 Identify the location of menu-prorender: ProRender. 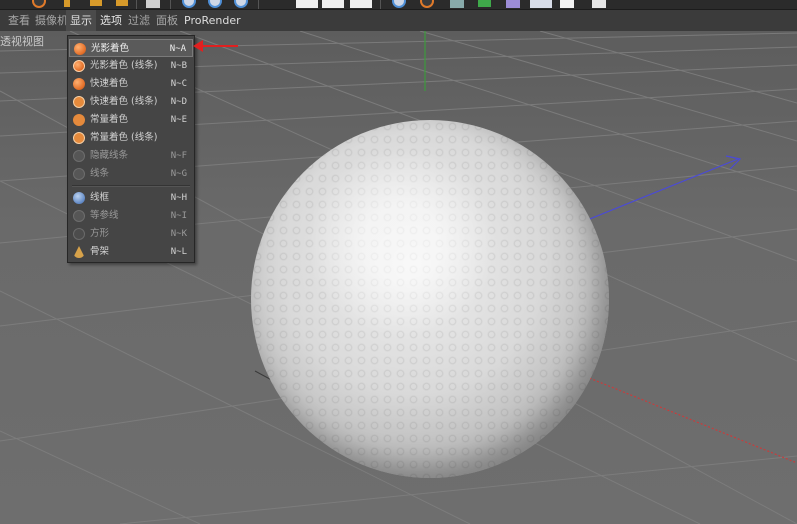
(212, 20).